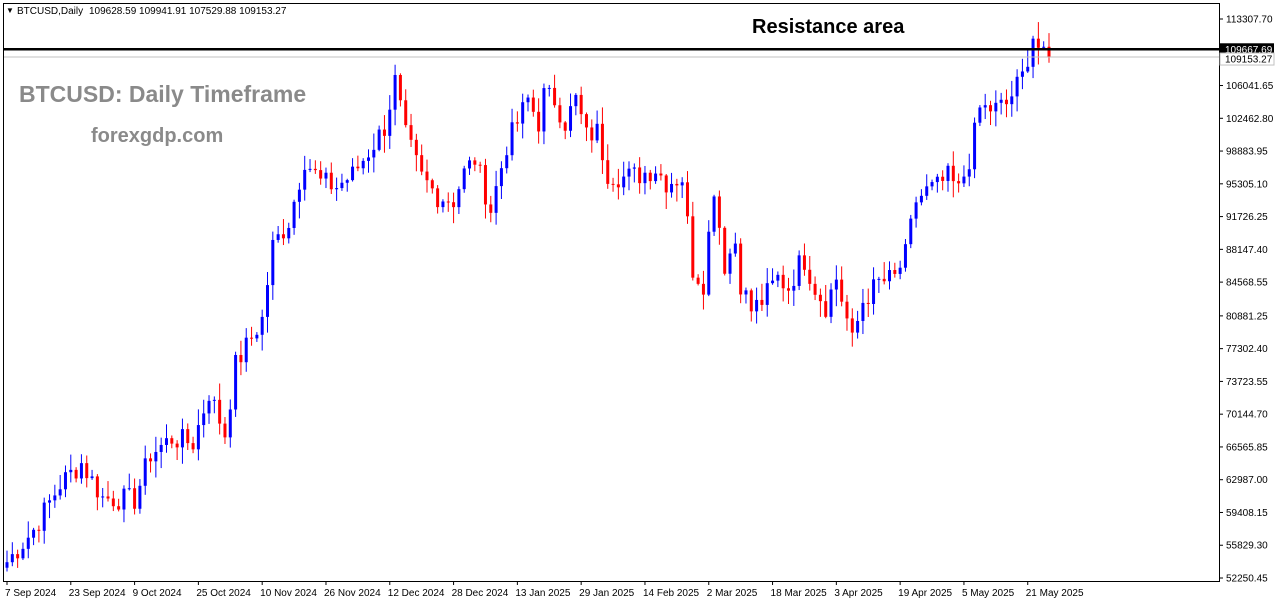 This screenshot has height=609, width=1276. I want to click on y-tick-label: 59408.15, so click(1247, 513).